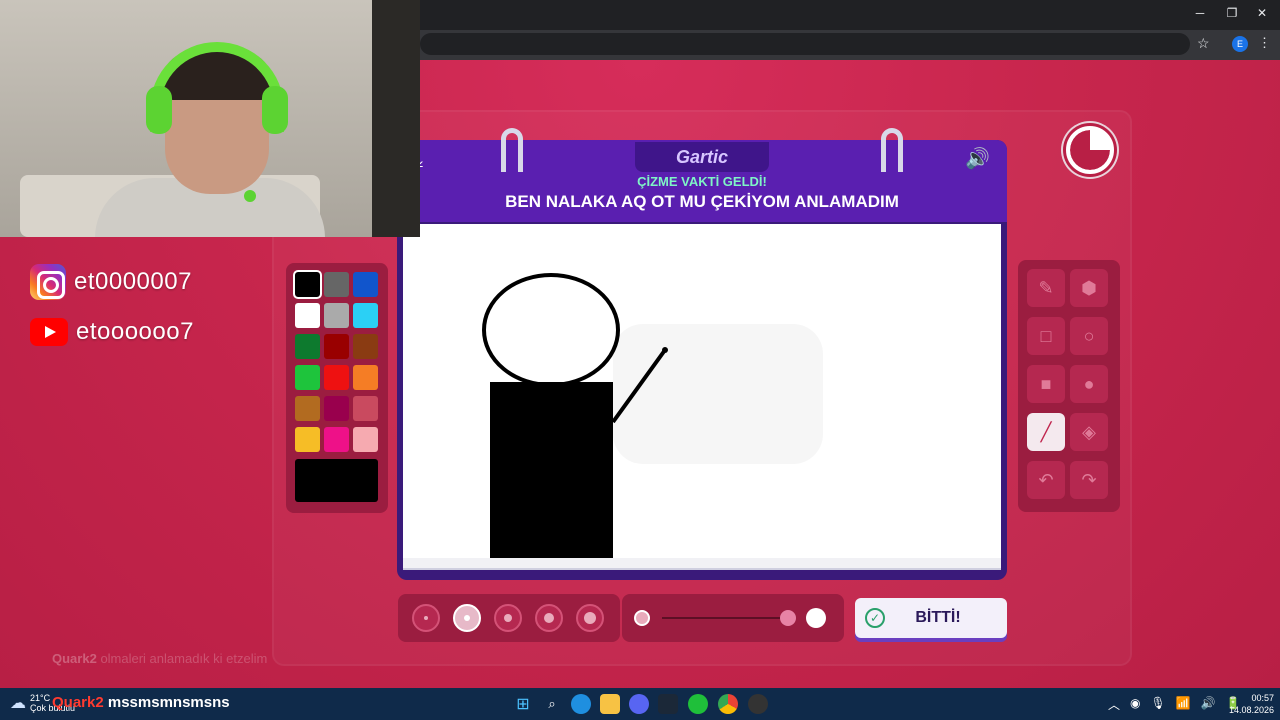 Image resolution: width=1280 pixels, height=720 pixels. I want to click on undo-icon: ↶, so click(1046, 480).